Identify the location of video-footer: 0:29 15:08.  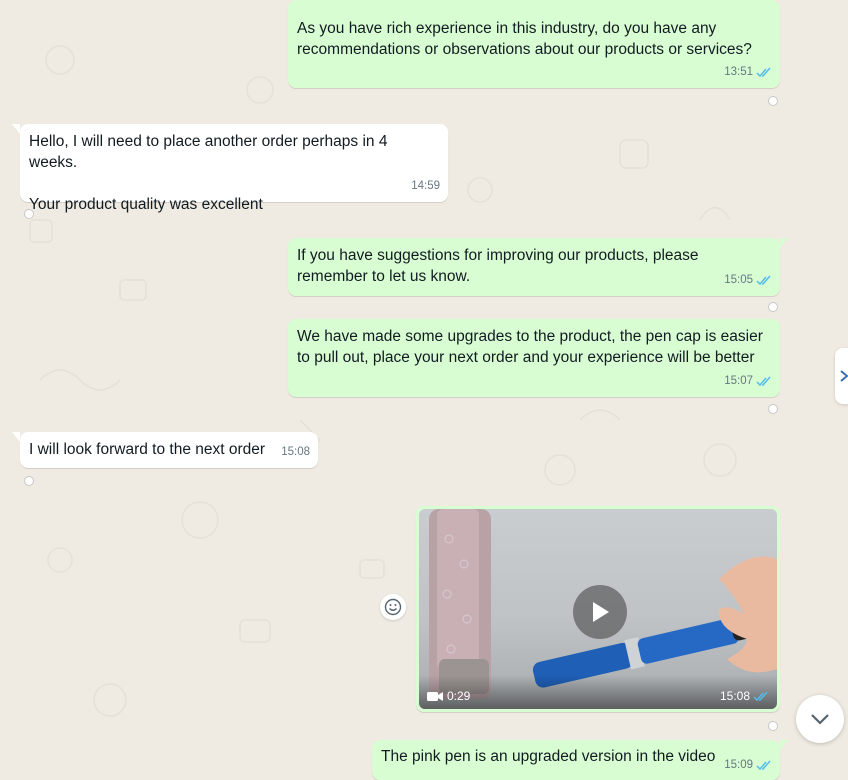
(598, 692).